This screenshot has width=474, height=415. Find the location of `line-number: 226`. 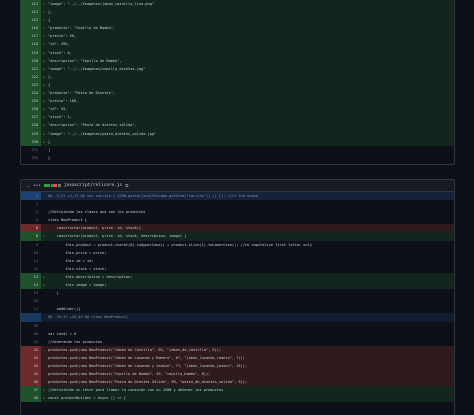

line-number: 226 is located at coordinates (31, 109).